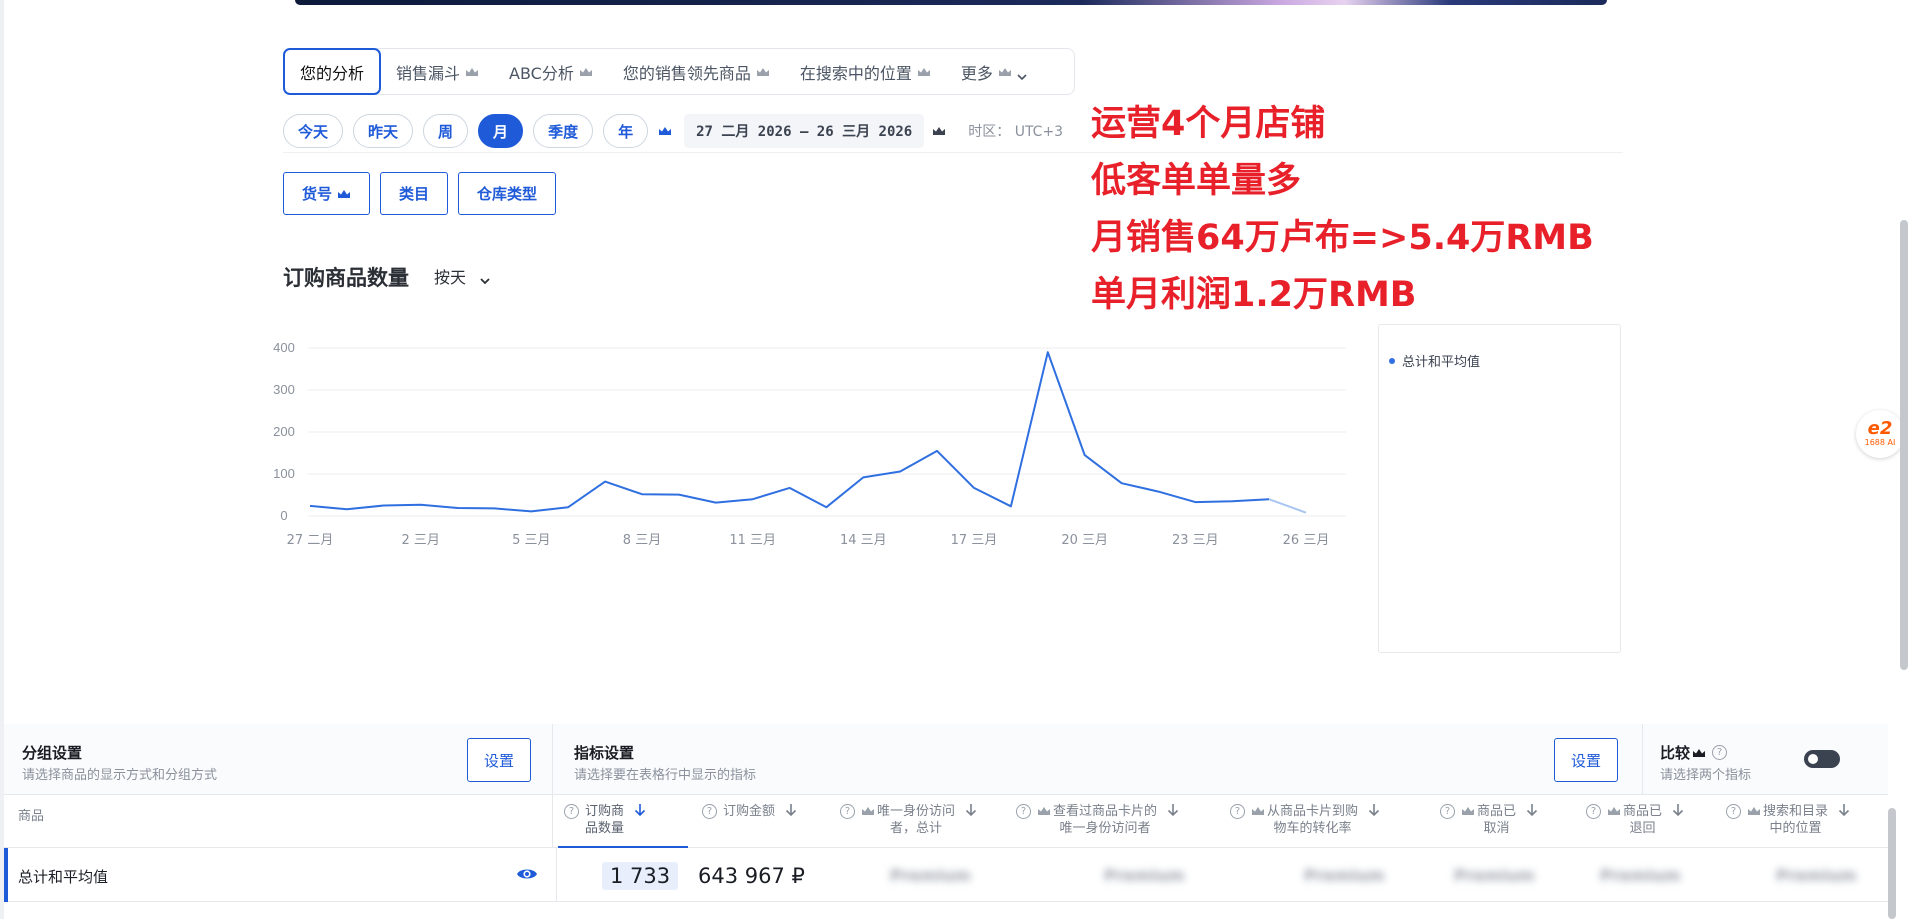 This screenshot has height=919, width=1920. What do you see at coordinates (1489, 820) in the screenshot?
I see `column-header-5: ? 商品已 取消` at bounding box center [1489, 820].